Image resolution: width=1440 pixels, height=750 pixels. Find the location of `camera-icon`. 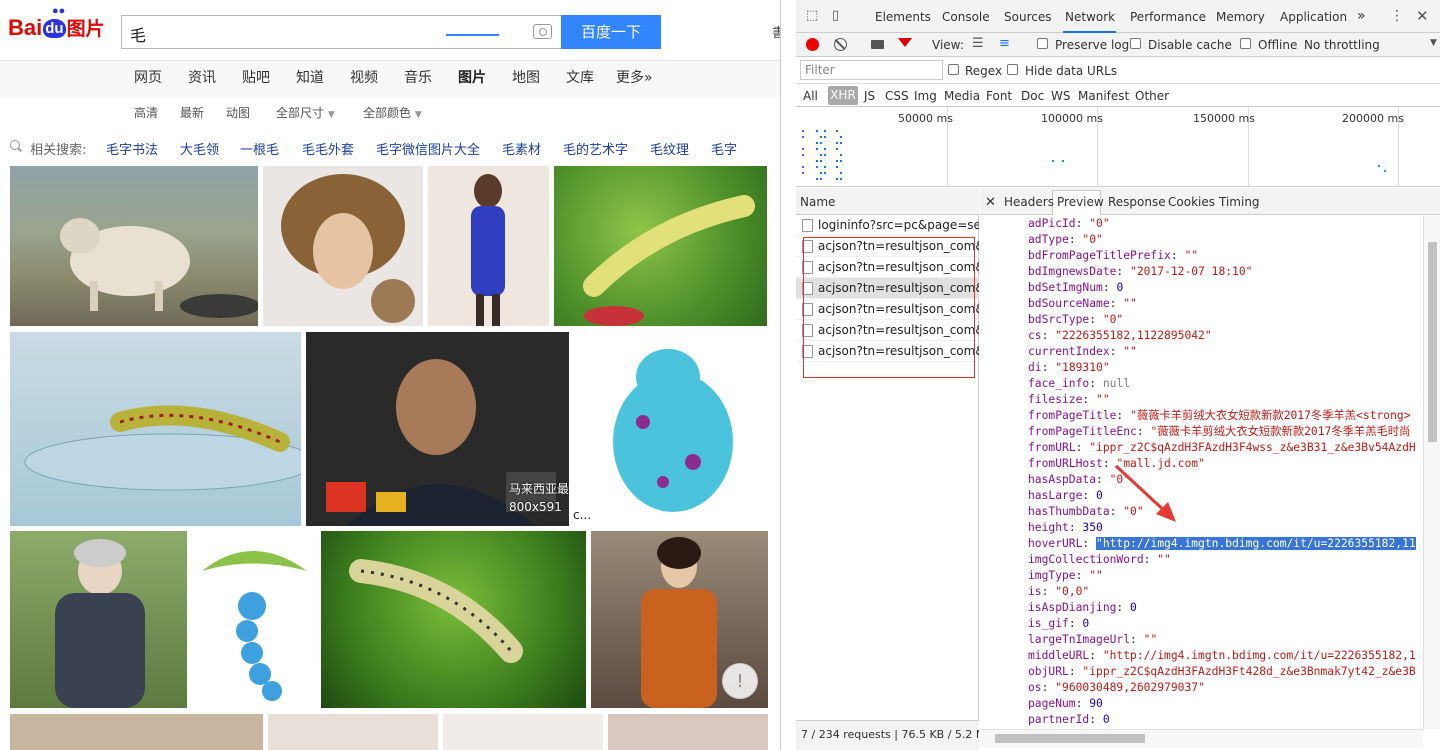

camera-icon is located at coordinates (542, 31).